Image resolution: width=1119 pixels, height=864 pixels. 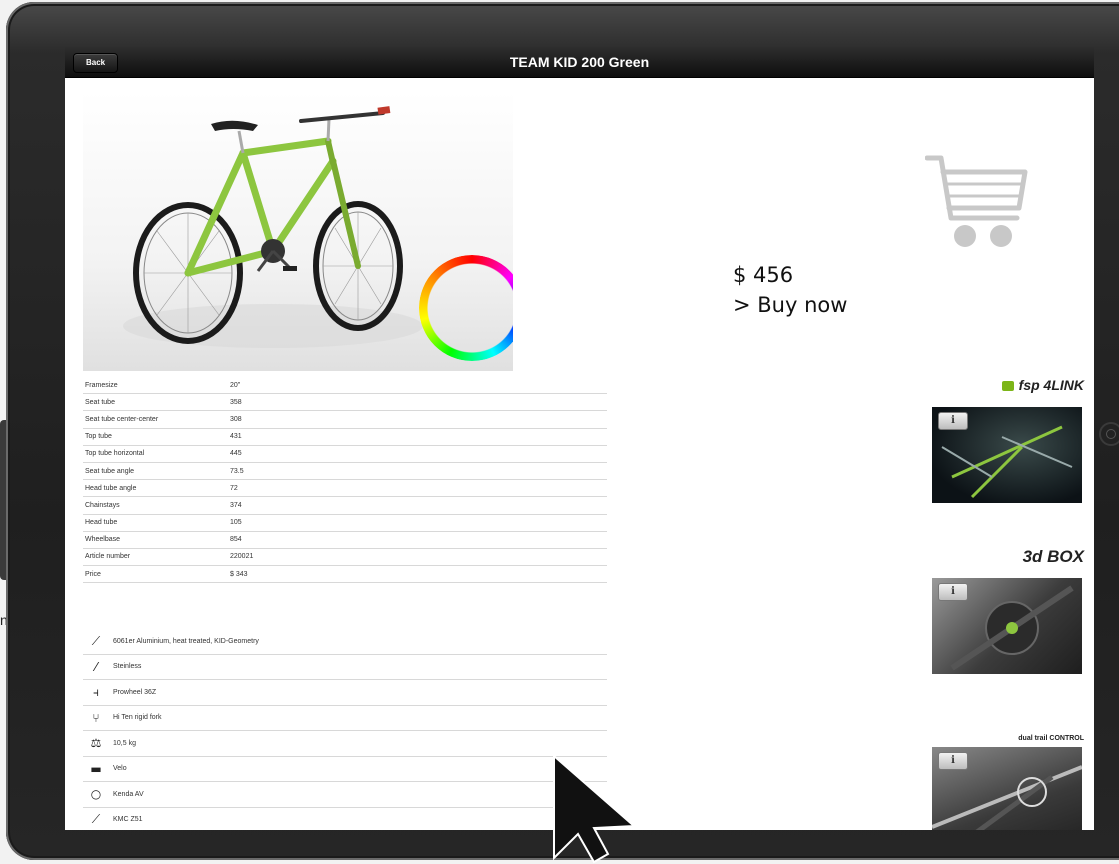 I want to click on geometry-value: 220021, so click(x=242, y=557).